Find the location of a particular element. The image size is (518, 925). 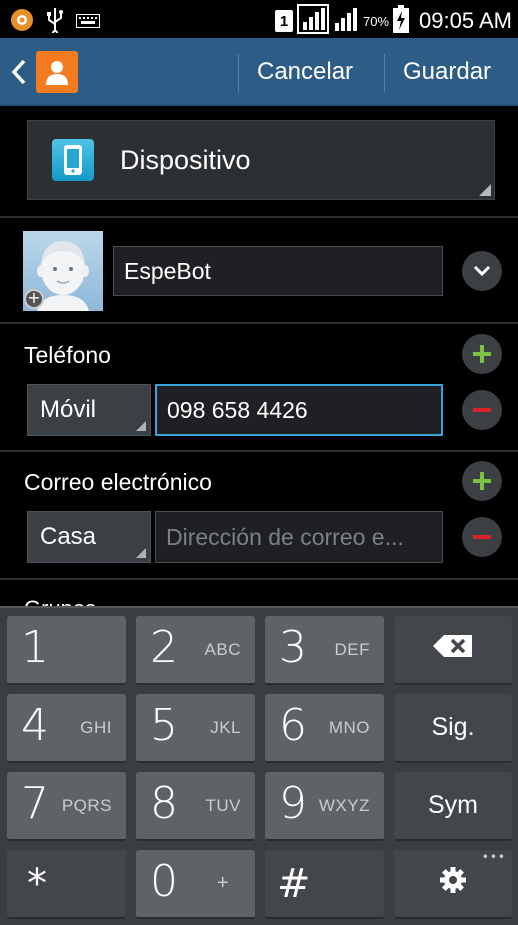

key-letters: JKL is located at coordinates (225, 727).